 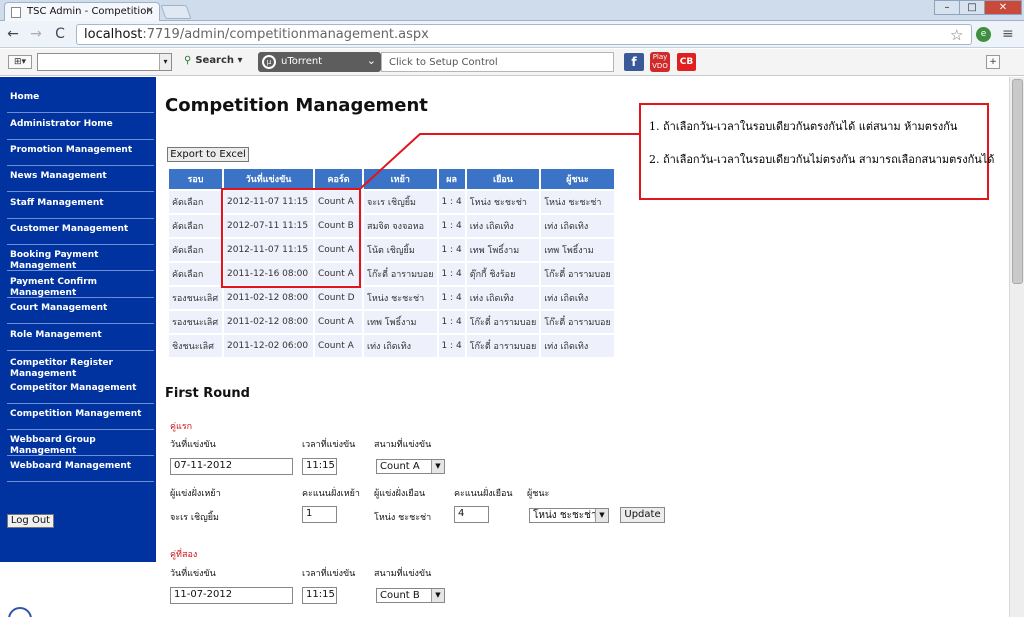 I want to click on column-header: คอร์ด, so click(x=338, y=179).